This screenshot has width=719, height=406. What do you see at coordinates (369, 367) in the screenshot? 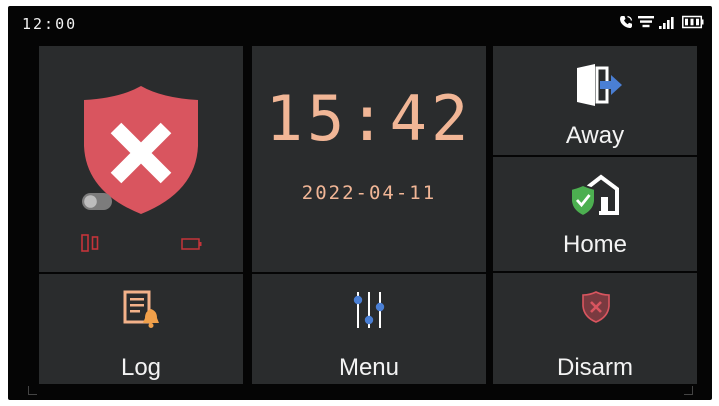
I see `menu-label: Menu` at bounding box center [369, 367].